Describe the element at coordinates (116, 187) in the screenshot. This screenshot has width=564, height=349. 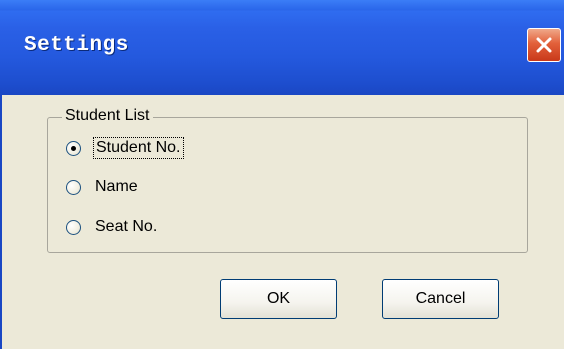
I see `radio-label-name: Name` at that location.